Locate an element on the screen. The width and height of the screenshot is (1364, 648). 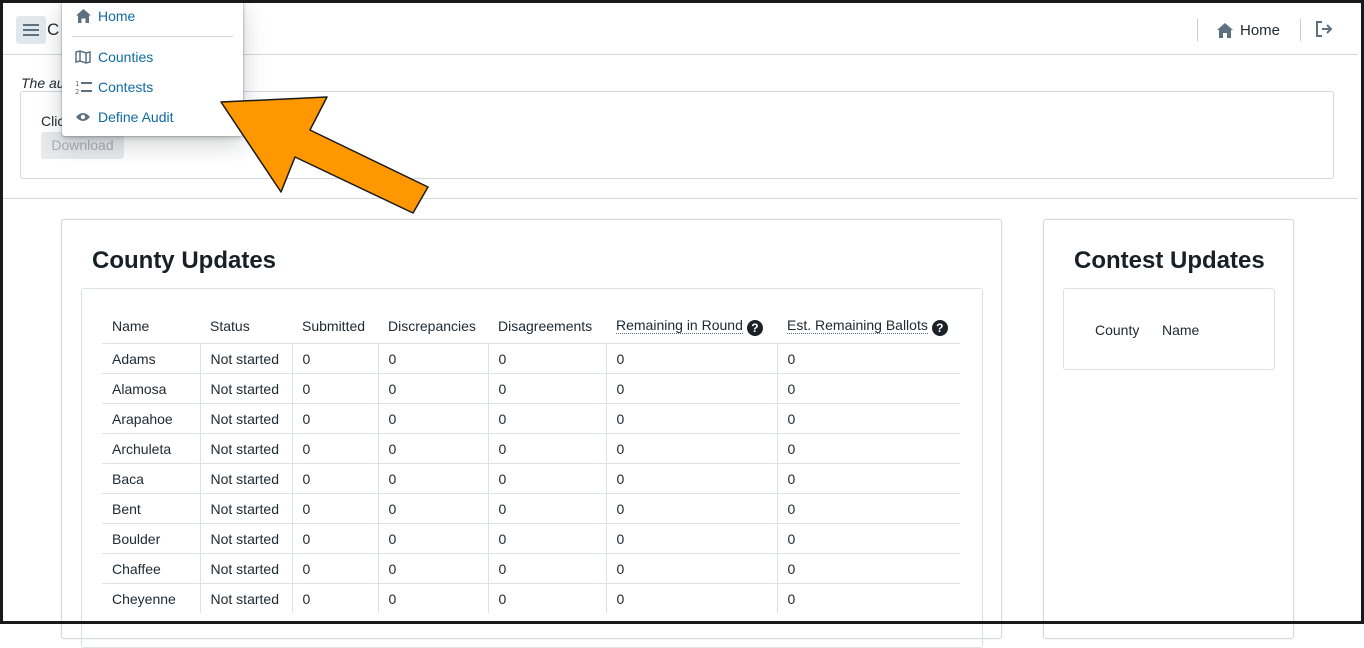
menu-button is located at coordinates (31, 30).